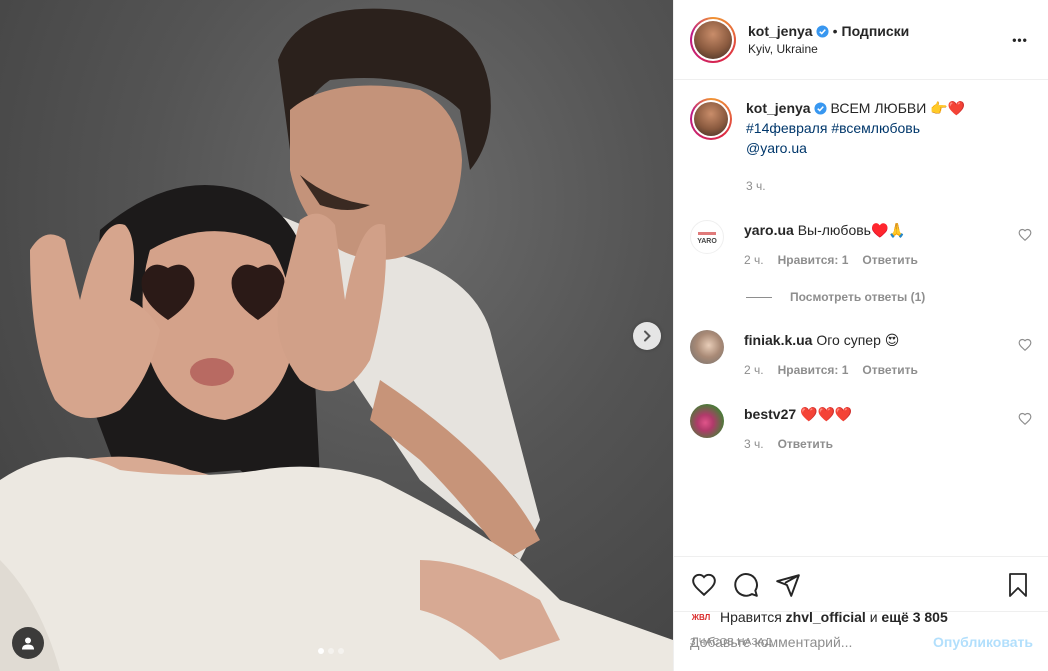 This screenshot has width=1048, height=671. What do you see at coordinates (858, 297) in the screenshot?
I see `view-replies-label: Посмотреть ответы (1)` at bounding box center [858, 297].